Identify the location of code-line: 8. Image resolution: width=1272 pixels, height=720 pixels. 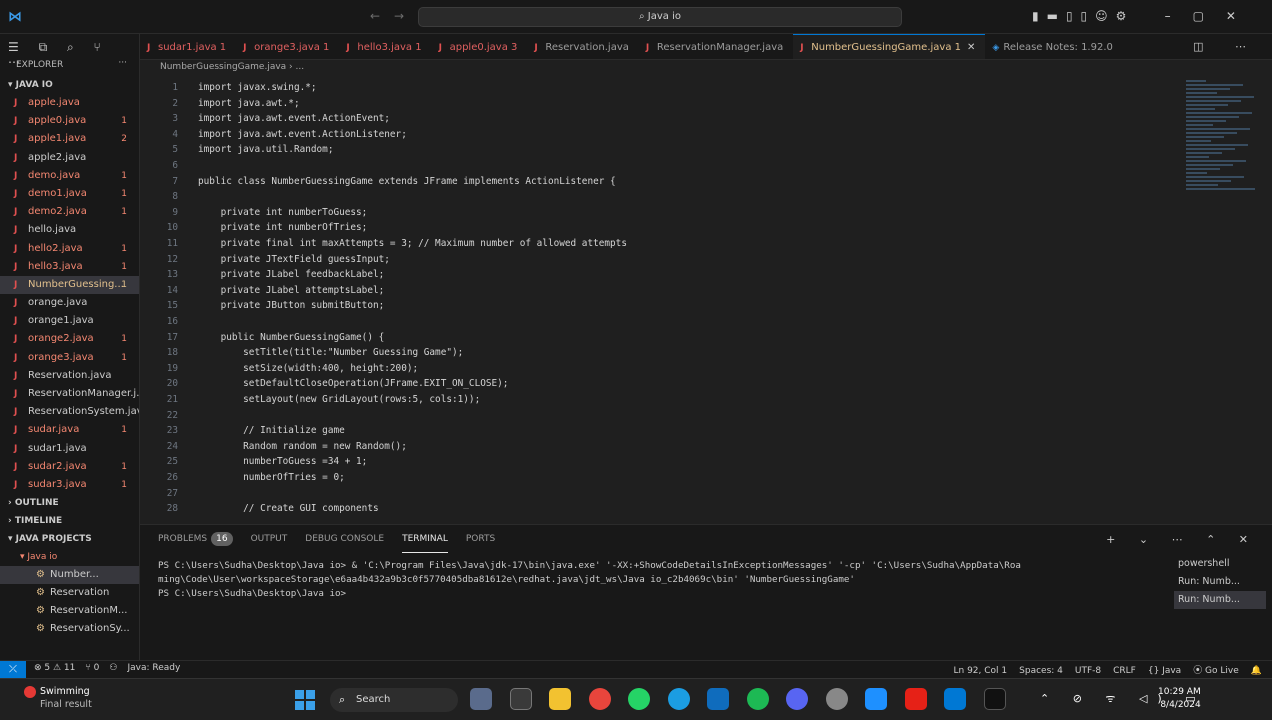
(662, 197).